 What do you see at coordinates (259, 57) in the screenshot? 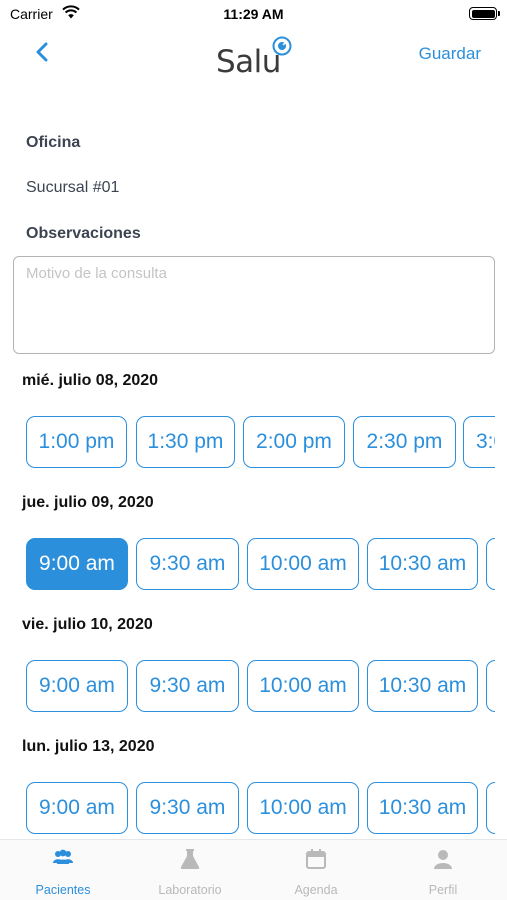
I see `salu-logo: Salu` at bounding box center [259, 57].